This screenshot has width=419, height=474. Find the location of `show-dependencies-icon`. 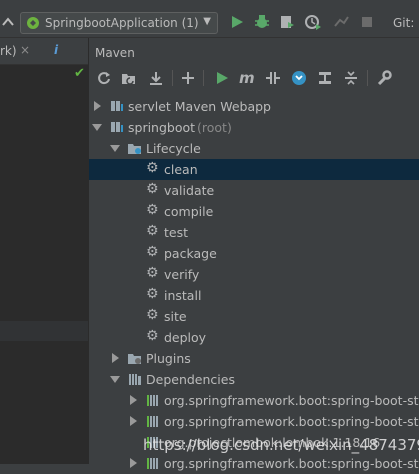

show-dependencies-icon is located at coordinates (325, 78).